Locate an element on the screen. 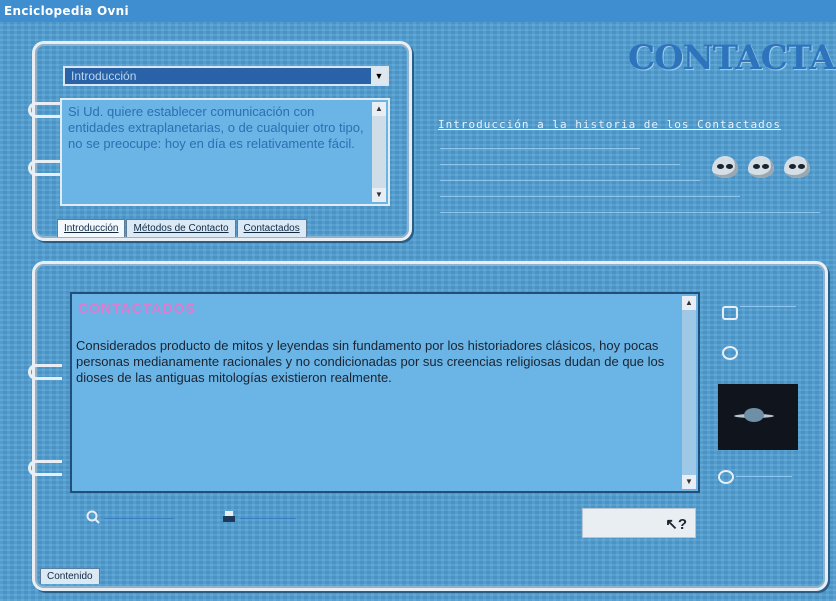  search-link-line is located at coordinates (139, 518).